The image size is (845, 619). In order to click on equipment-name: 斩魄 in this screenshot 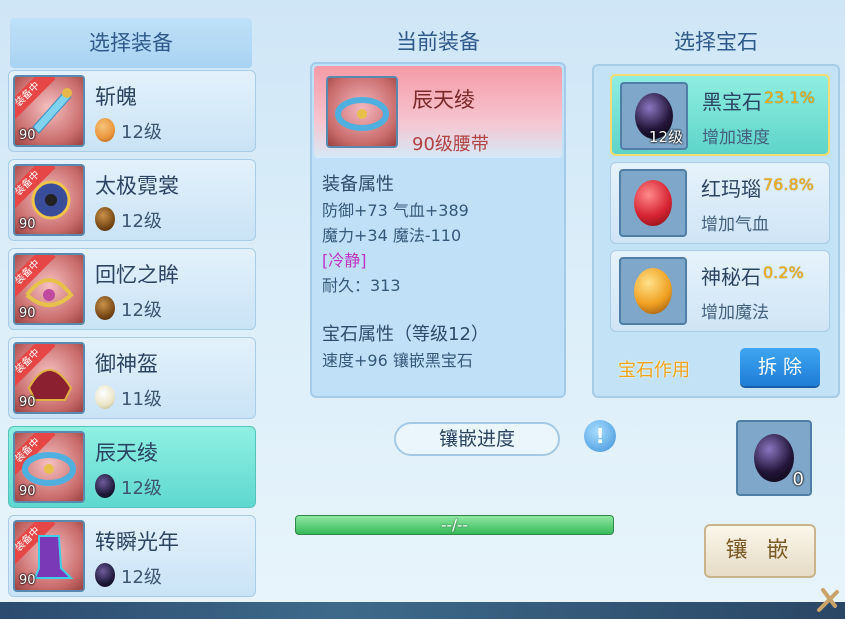, I will do `click(116, 97)`.